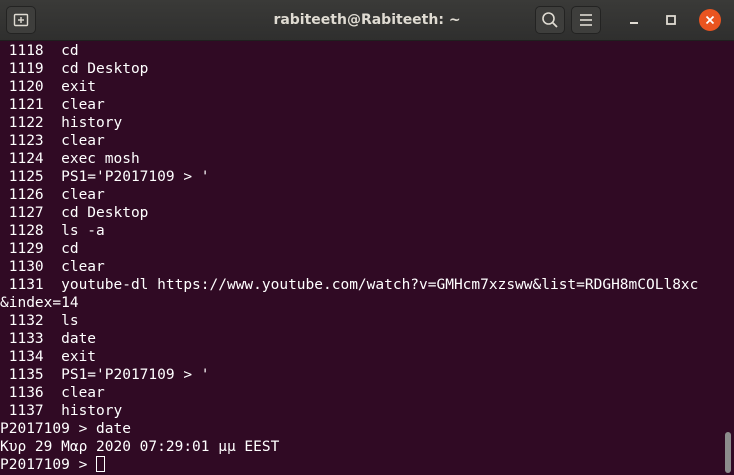 The width and height of the screenshot is (734, 475). What do you see at coordinates (52, 105) in the screenshot?
I see `terminal-line: 1121 clear` at bounding box center [52, 105].